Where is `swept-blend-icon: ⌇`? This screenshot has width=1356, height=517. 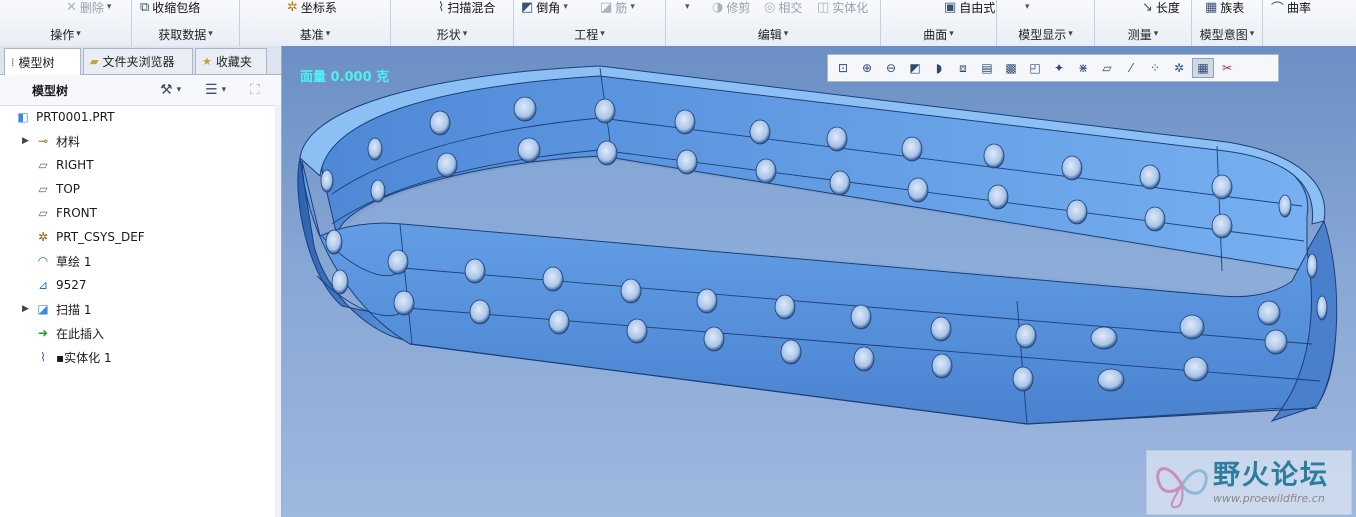 swept-blend-icon: ⌇ is located at coordinates (441, 7).